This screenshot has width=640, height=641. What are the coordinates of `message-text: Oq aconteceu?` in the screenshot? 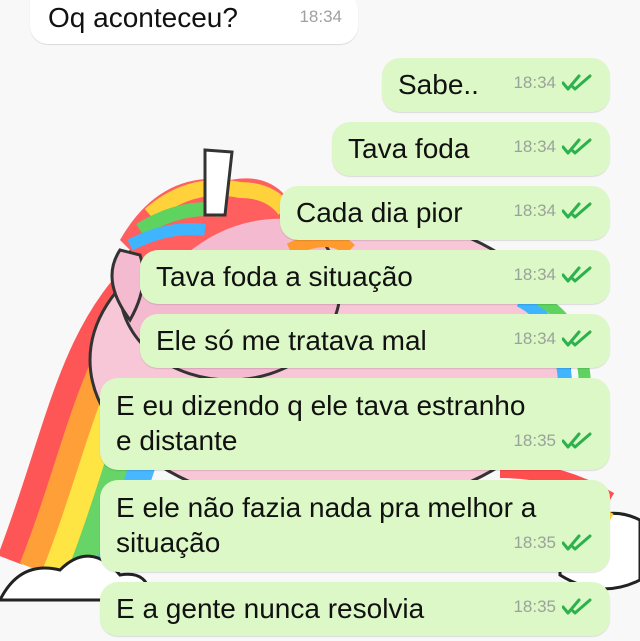 It's located at (143, 17).